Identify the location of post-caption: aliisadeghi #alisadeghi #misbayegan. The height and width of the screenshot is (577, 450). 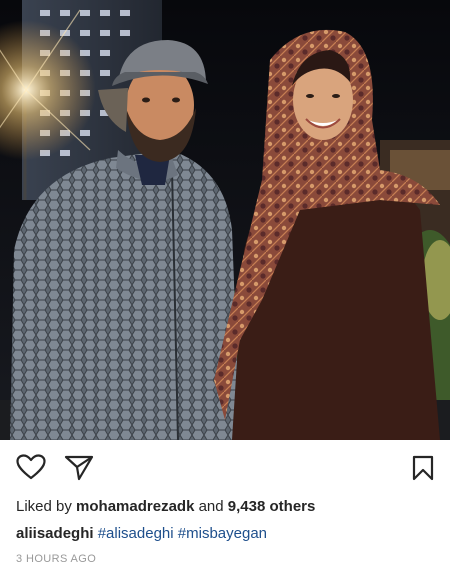
(141, 534).